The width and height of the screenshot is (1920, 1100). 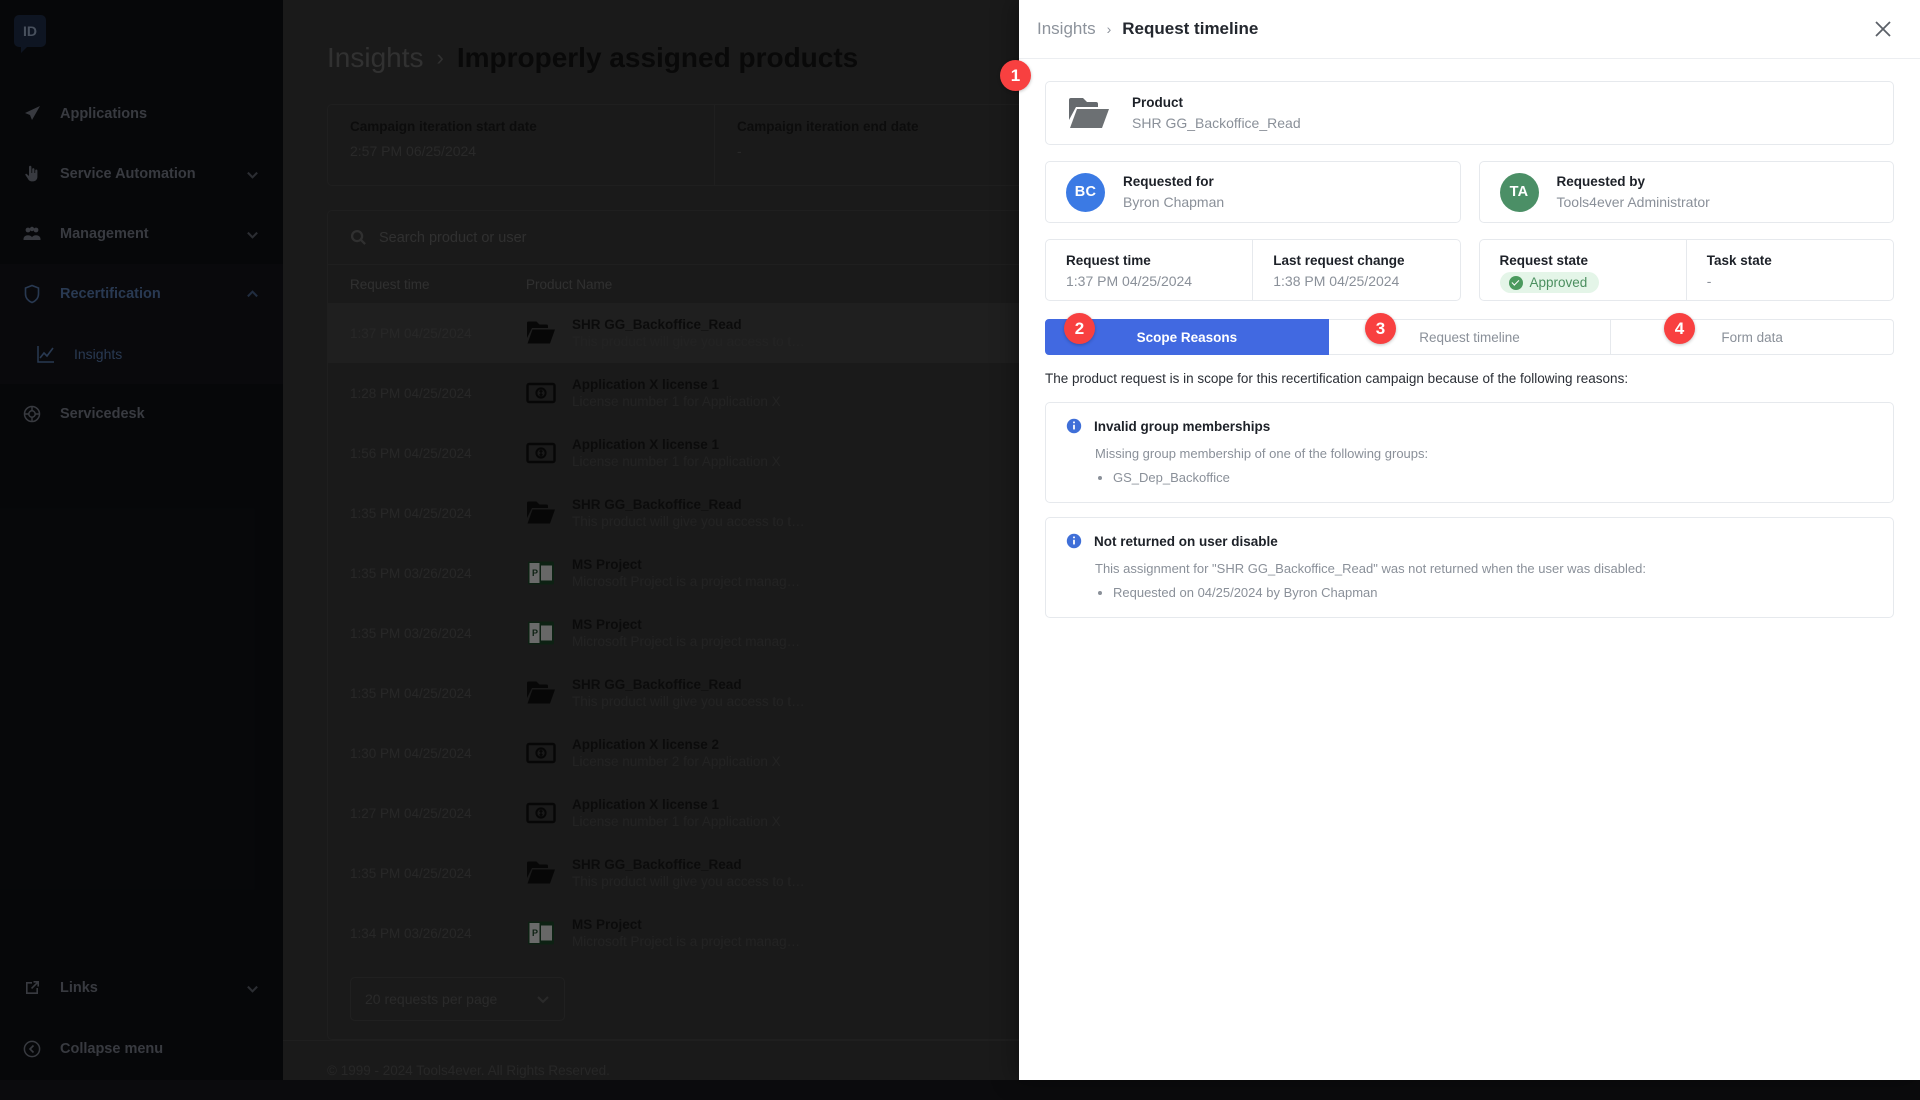 I want to click on scope-reason-items: Requested on 04/25/2024 by Byron Chapman, so click(x=1493, y=592).